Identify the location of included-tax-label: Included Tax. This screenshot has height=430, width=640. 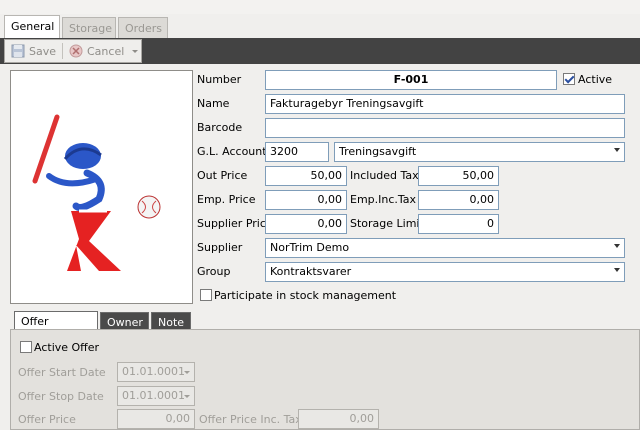
(384, 175).